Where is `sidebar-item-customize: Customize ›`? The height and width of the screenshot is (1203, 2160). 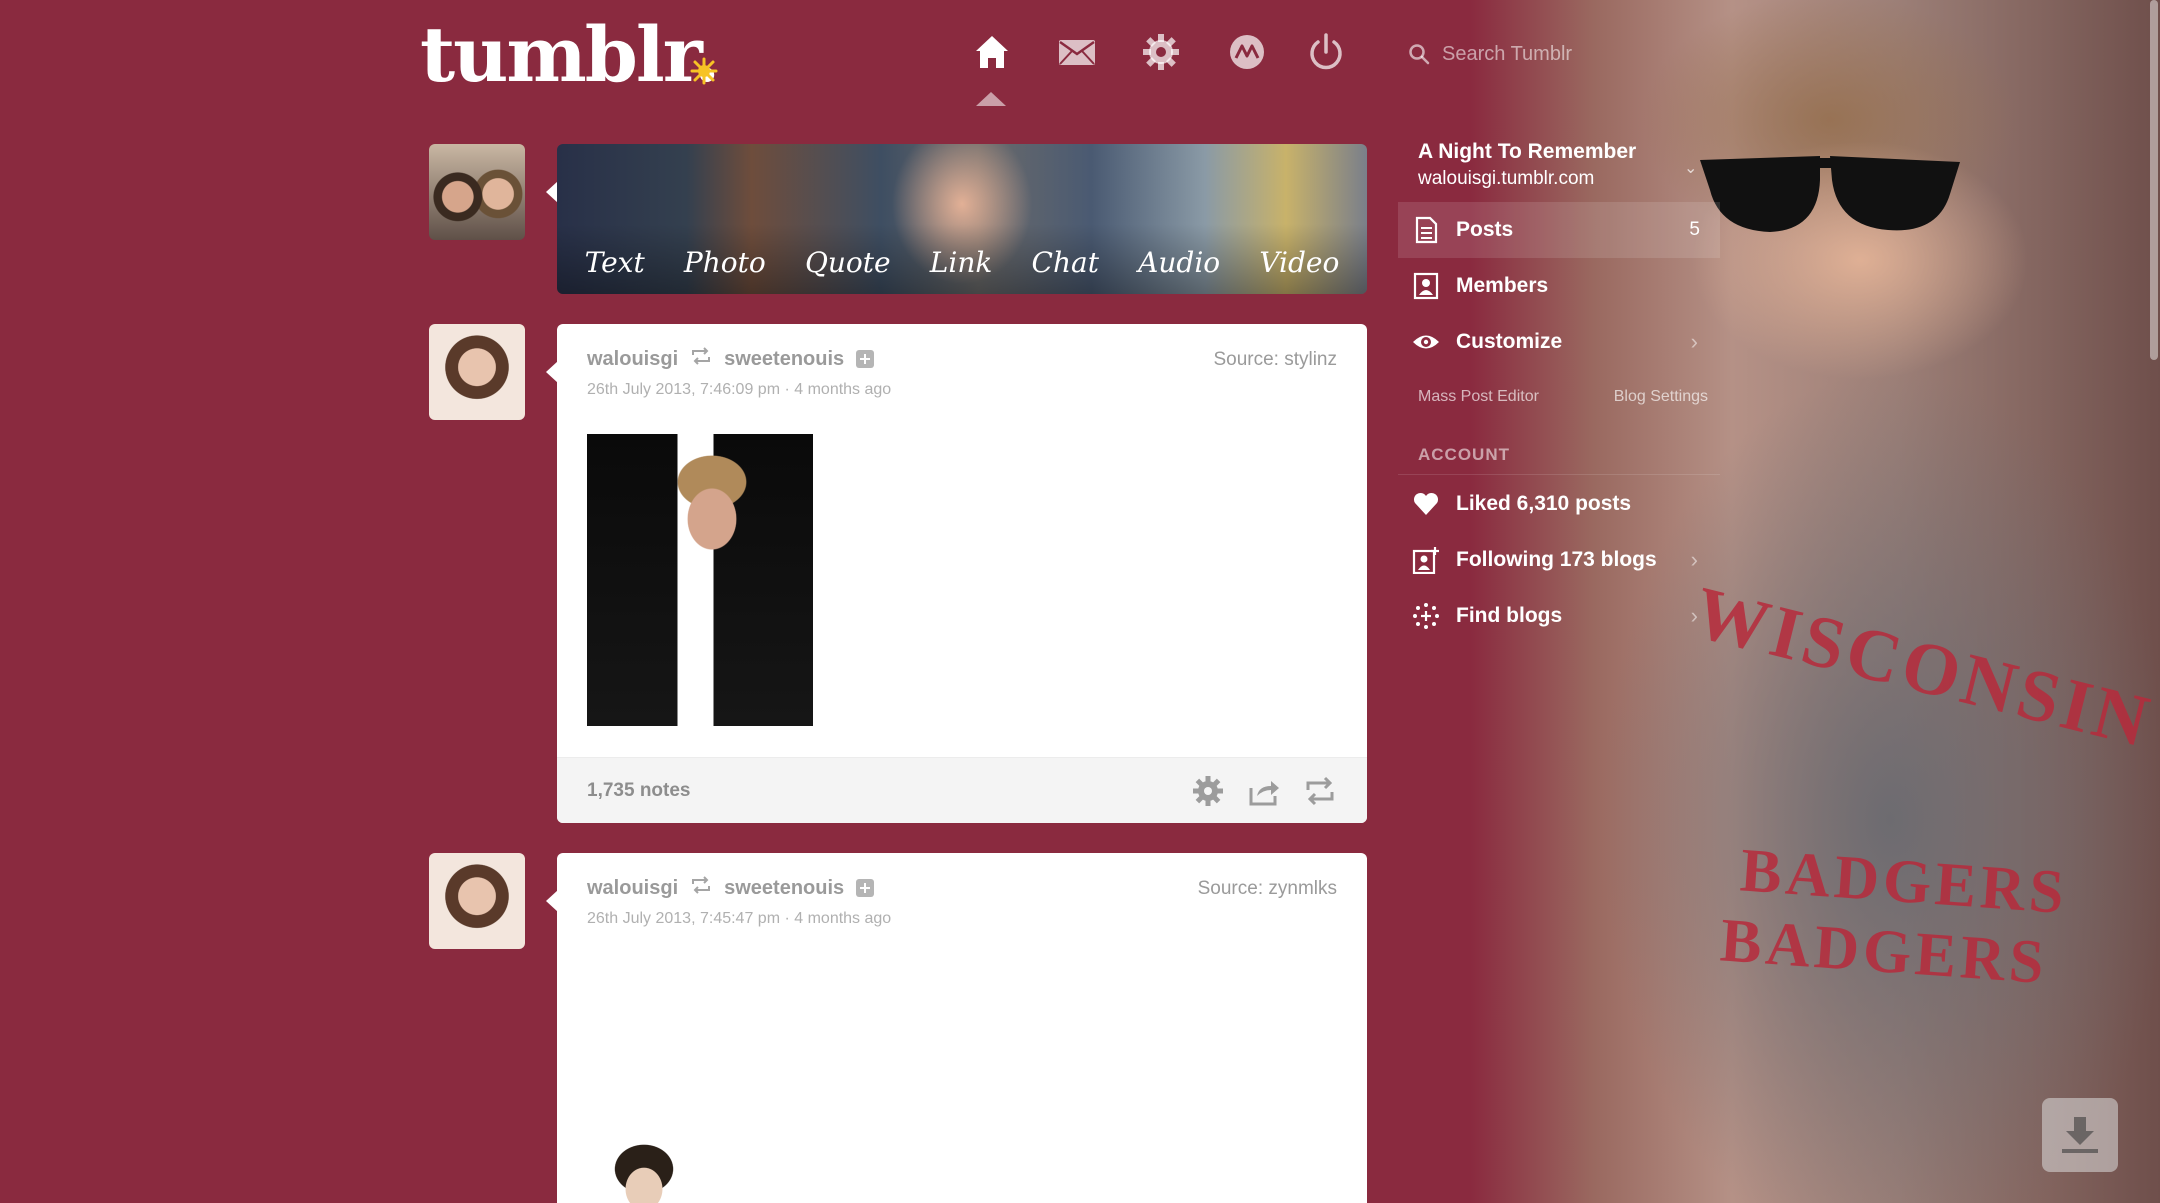
sidebar-item-customize: Customize › is located at coordinates (1559, 342).